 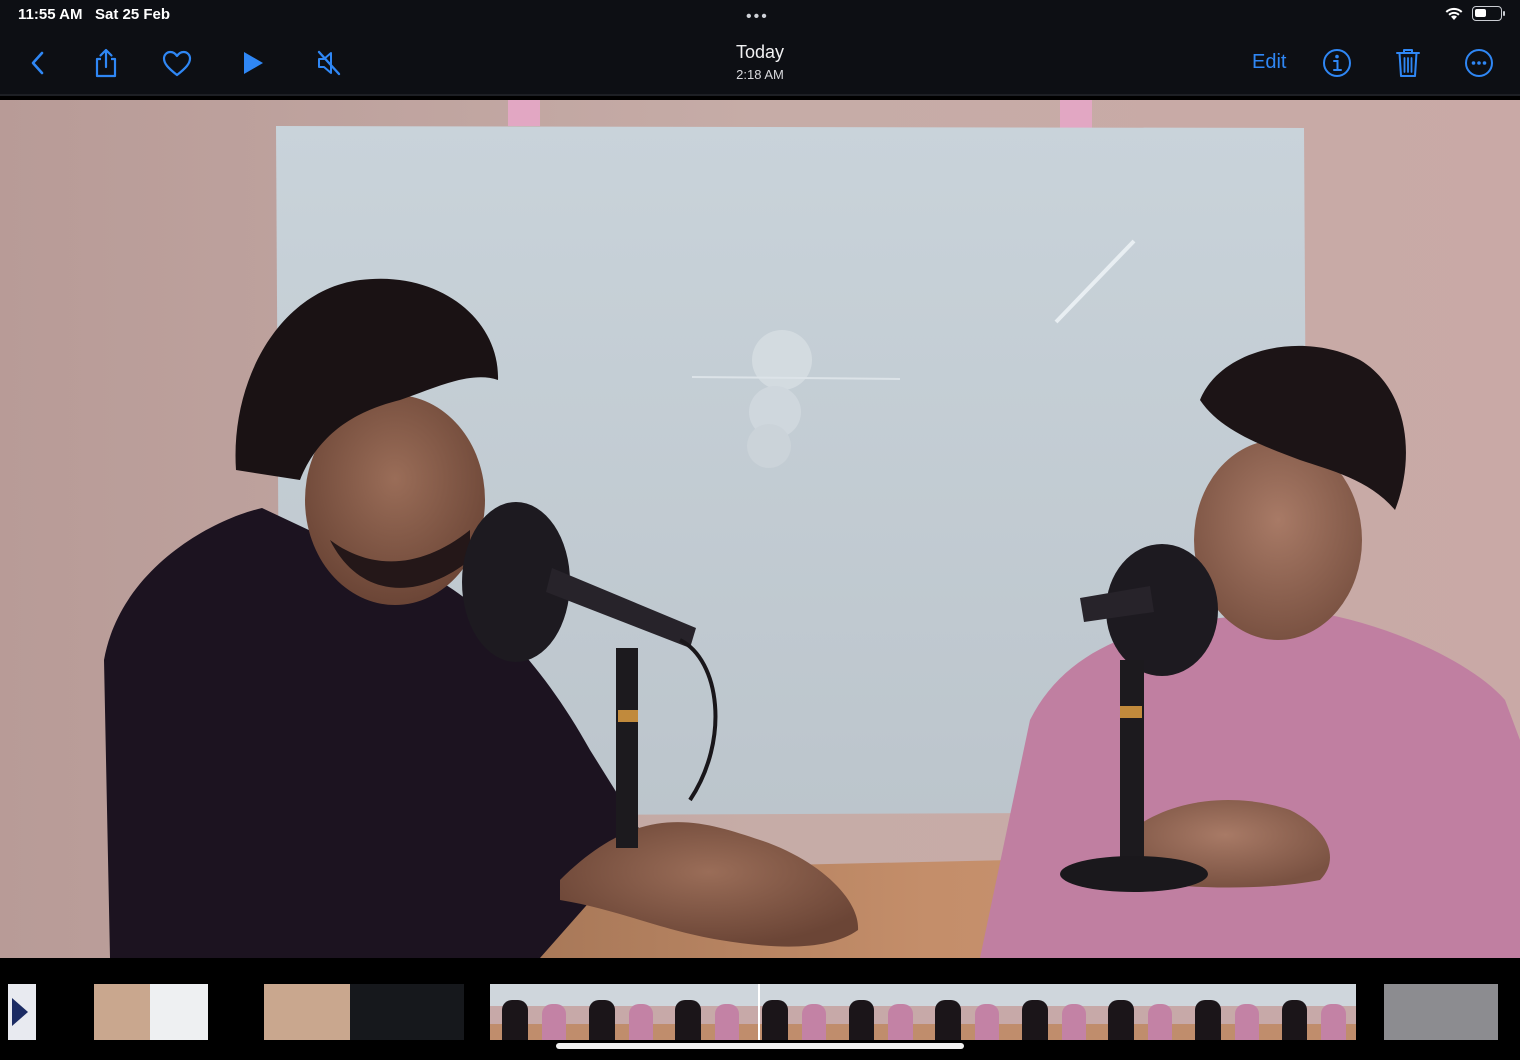 What do you see at coordinates (923, 1012) in the screenshot?
I see `filmstrip-selected-video` at bounding box center [923, 1012].